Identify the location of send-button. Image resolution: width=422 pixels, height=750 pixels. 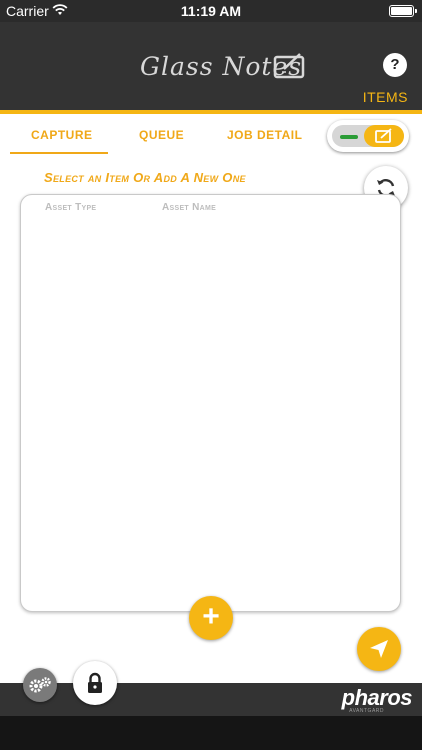
(379, 649).